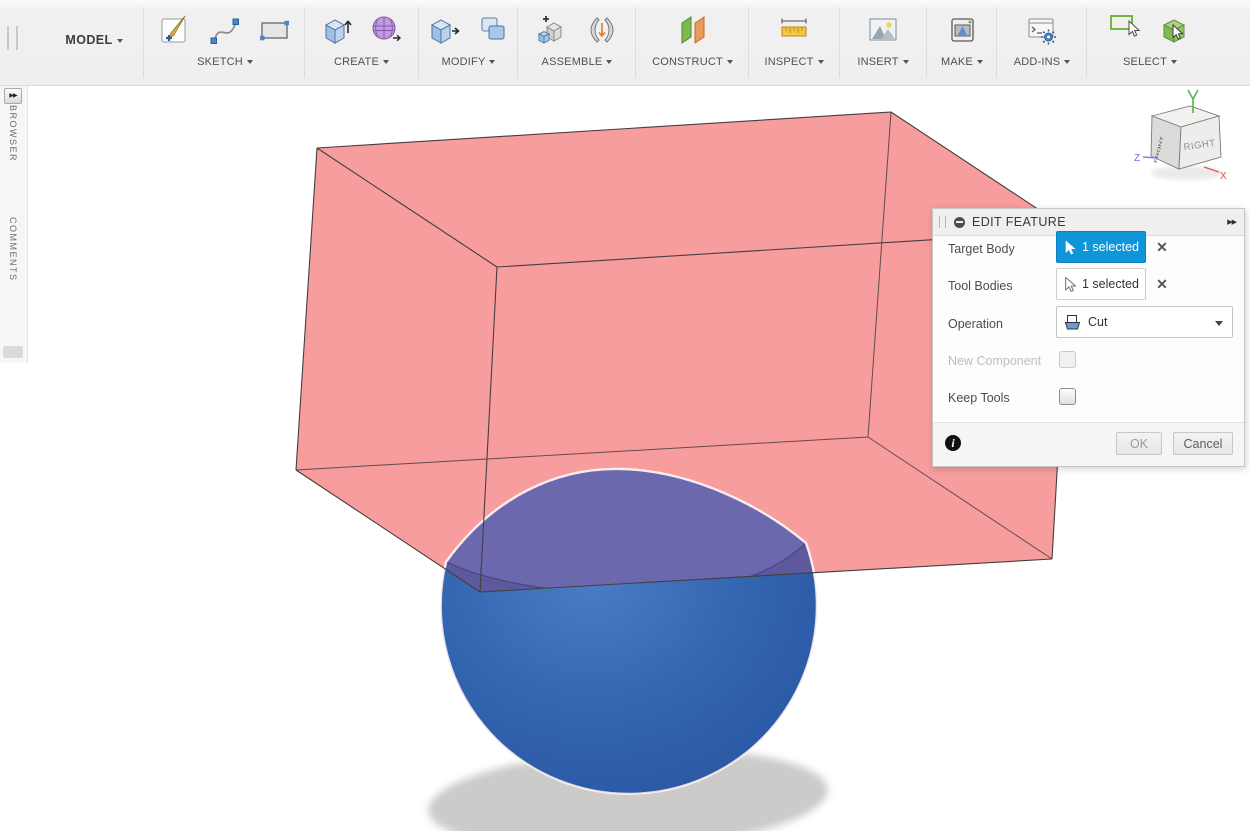 This screenshot has width=1250, height=831. I want to click on new-component-checkbox, so click(1067, 359).